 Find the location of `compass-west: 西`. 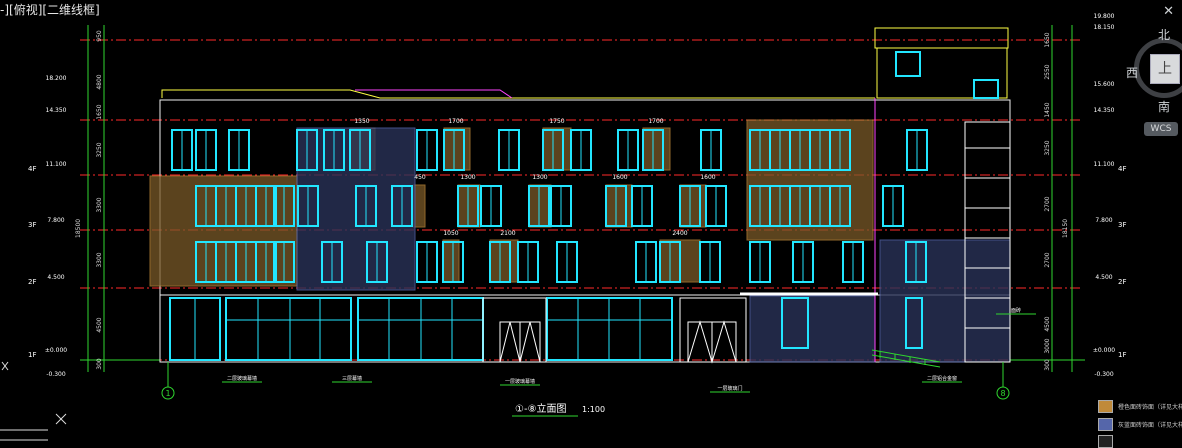

compass-west: 西 is located at coordinates (1132, 72).